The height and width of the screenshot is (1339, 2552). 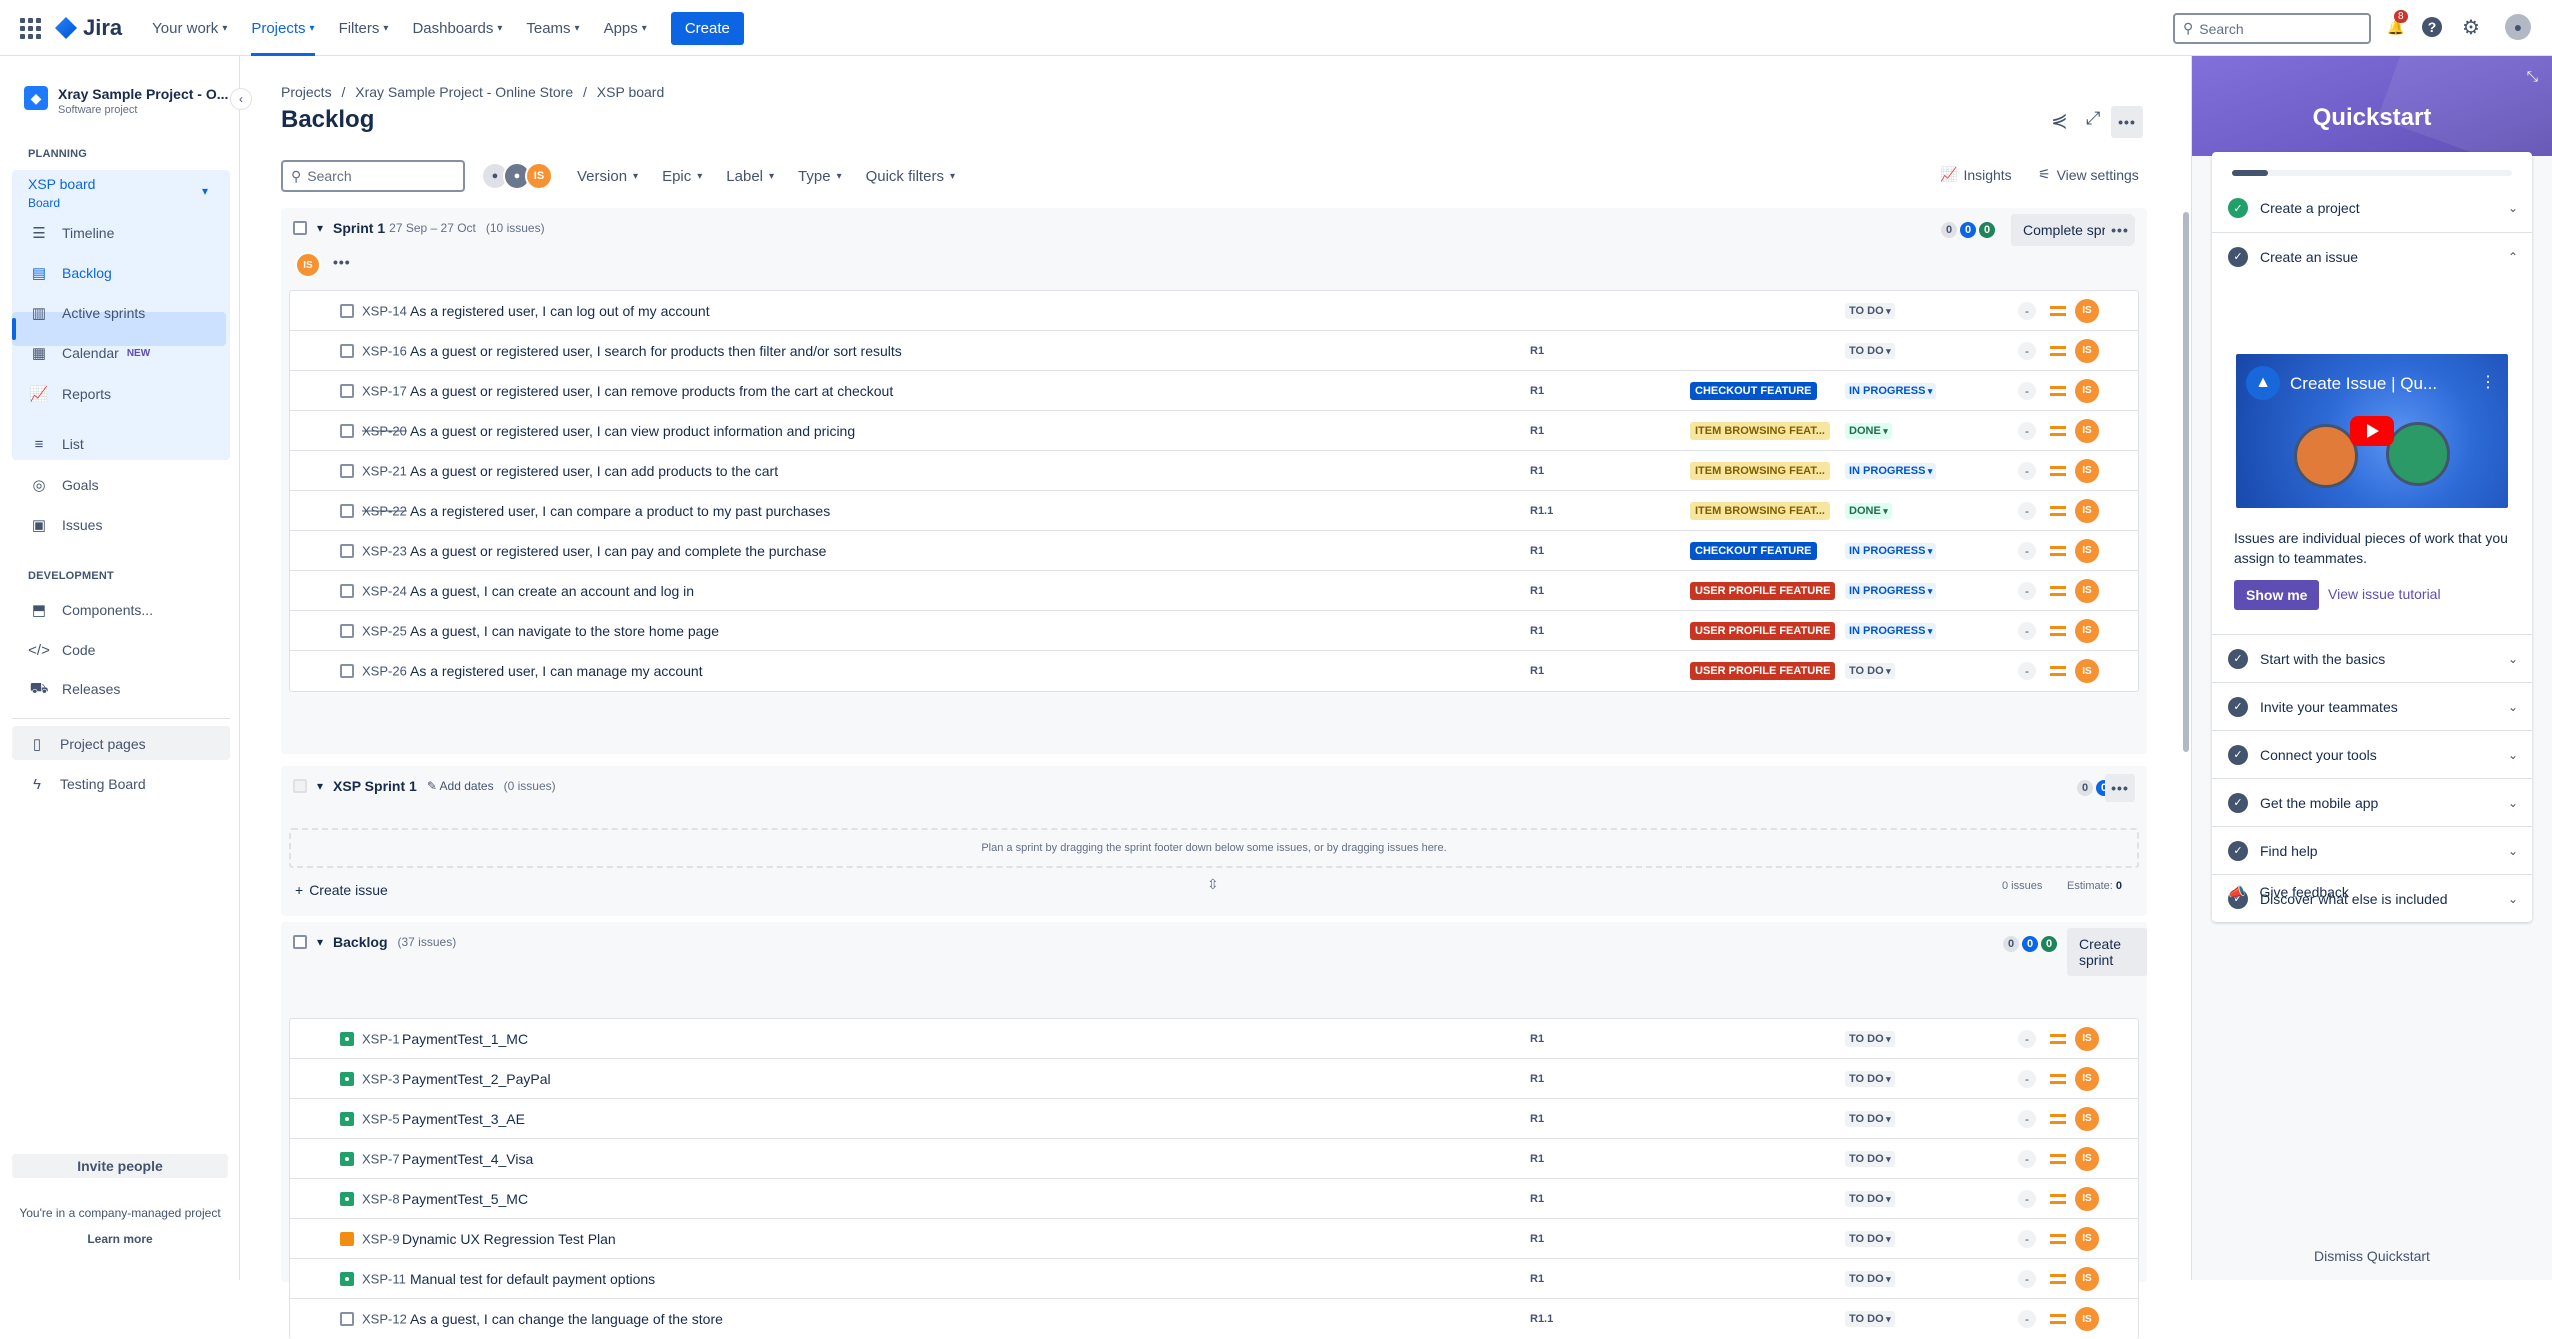 What do you see at coordinates (381, 1158) in the screenshot?
I see `issue-key: XSP-7` at bounding box center [381, 1158].